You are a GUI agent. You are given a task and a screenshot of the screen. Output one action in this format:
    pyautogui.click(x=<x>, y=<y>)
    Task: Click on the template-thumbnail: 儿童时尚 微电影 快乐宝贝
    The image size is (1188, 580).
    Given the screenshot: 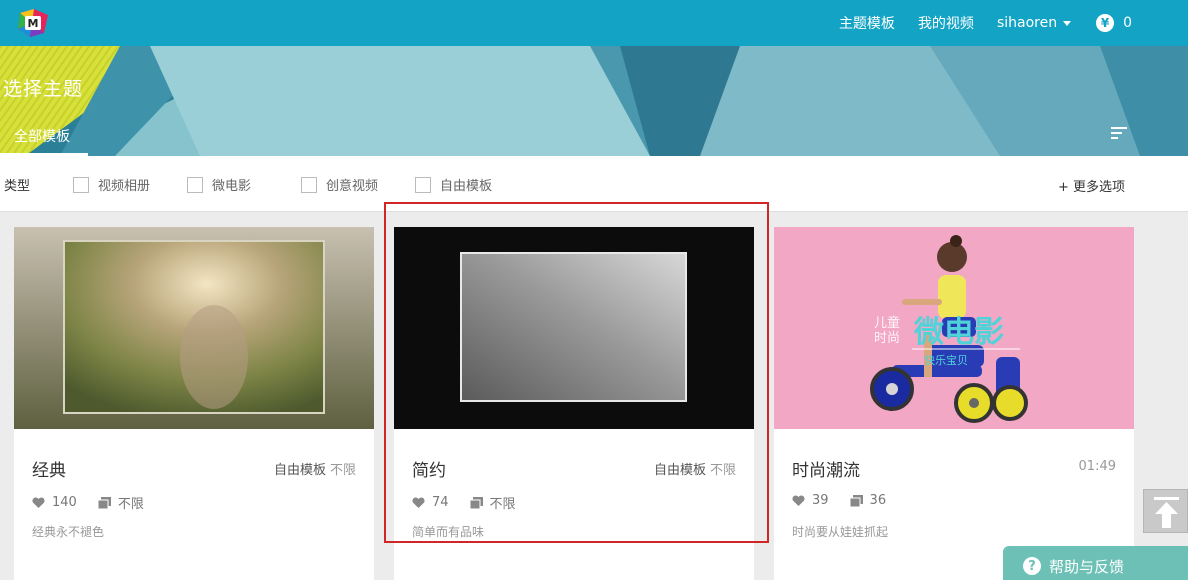 What is the action you would take?
    pyautogui.click(x=954, y=328)
    